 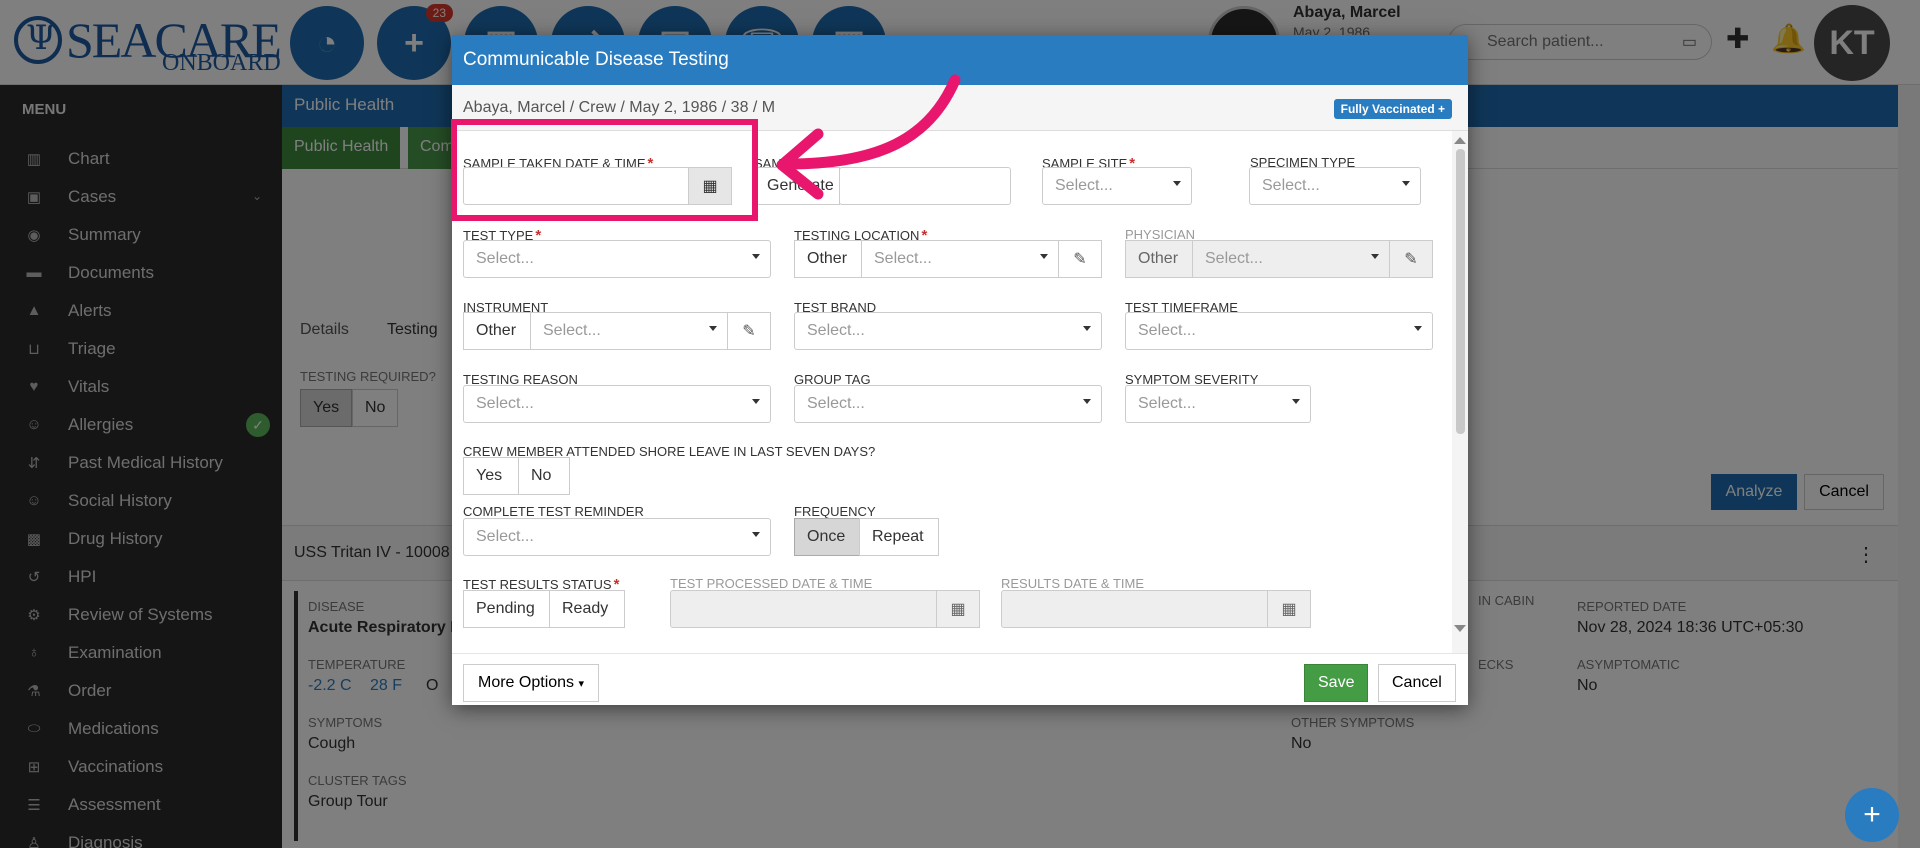 What do you see at coordinates (581, 684) in the screenshot?
I see `caret-down-icon: ▾` at bounding box center [581, 684].